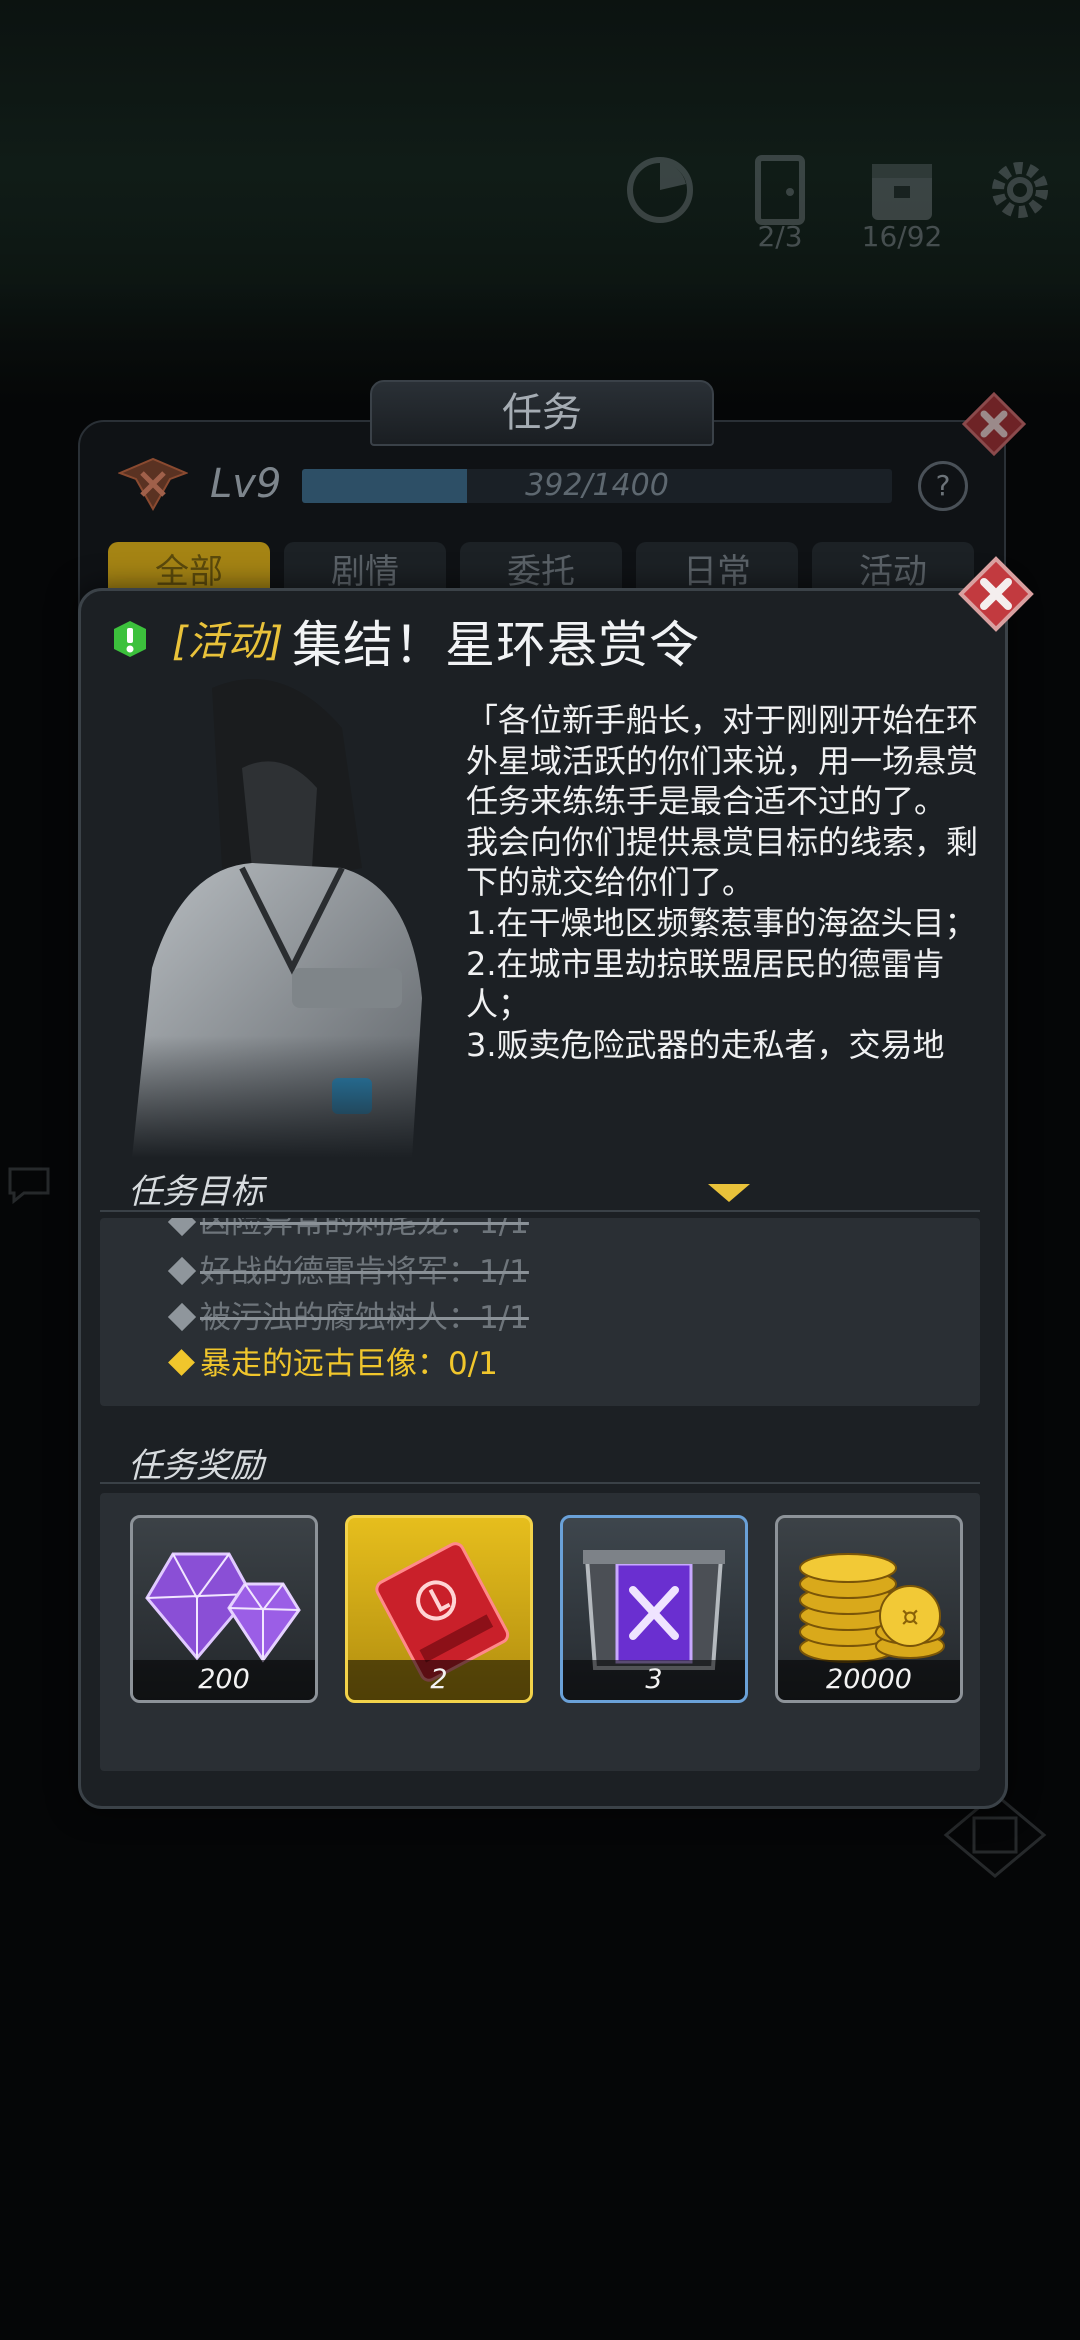 This screenshot has width=1080, height=2340. Describe the element at coordinates (943, 486) in the screenshot. I see `help-button: ?` at that location.